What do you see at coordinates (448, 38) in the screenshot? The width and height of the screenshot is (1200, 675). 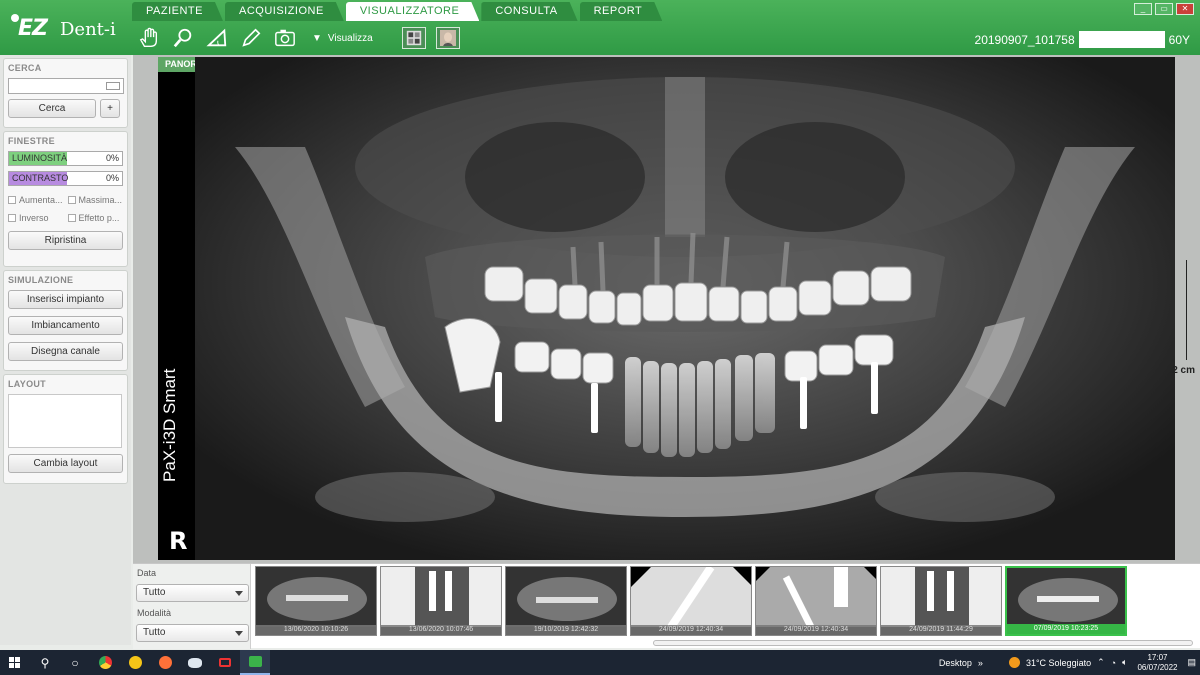 I see `face-photo-icon` at bounding box center [448, 38].